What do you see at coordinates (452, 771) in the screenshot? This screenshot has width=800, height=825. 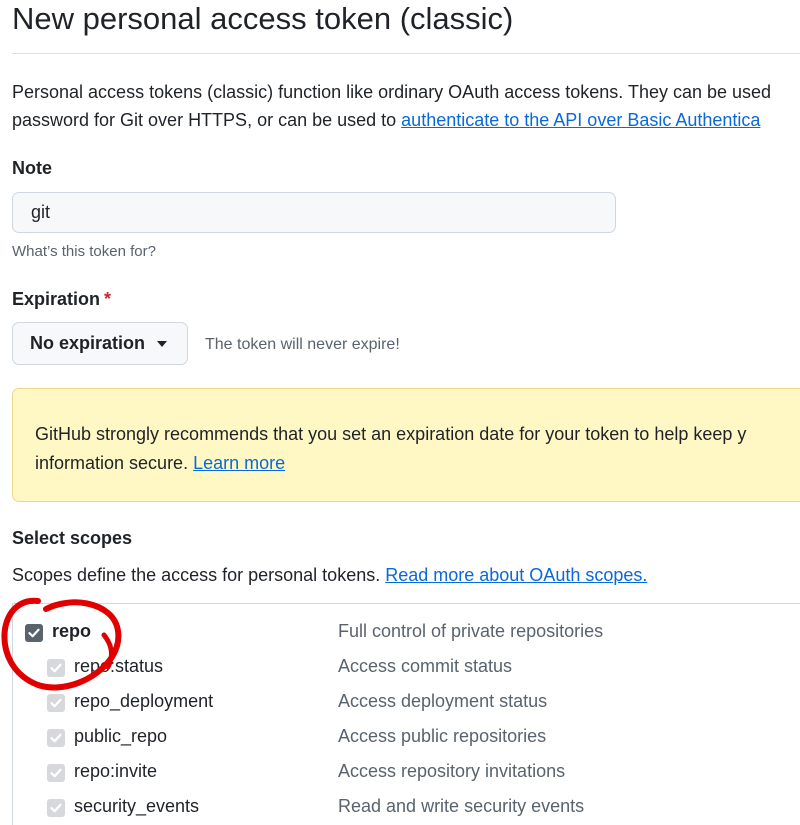 I see `scope-desc-repo-invite: Access repository invitations` at bounding box center [452, 771].